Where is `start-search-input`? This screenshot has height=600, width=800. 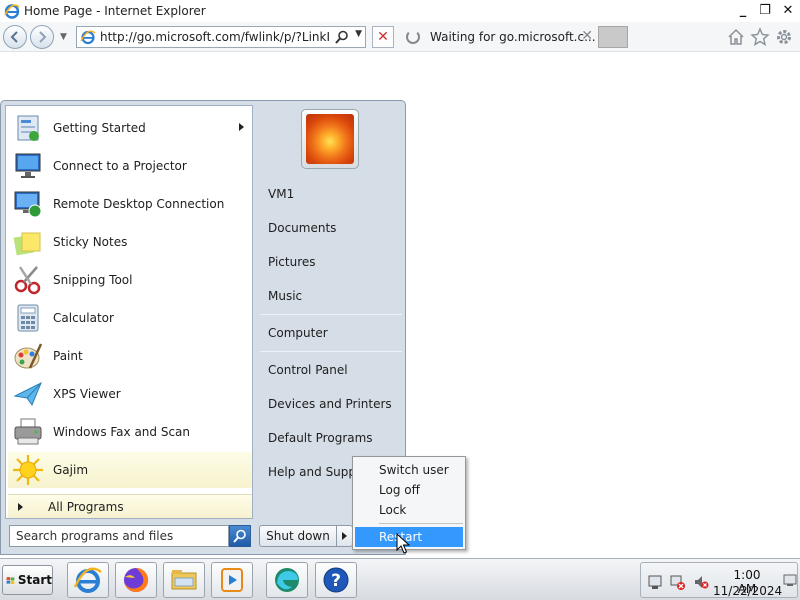
start-search-input is located at coordinates (119, 536).